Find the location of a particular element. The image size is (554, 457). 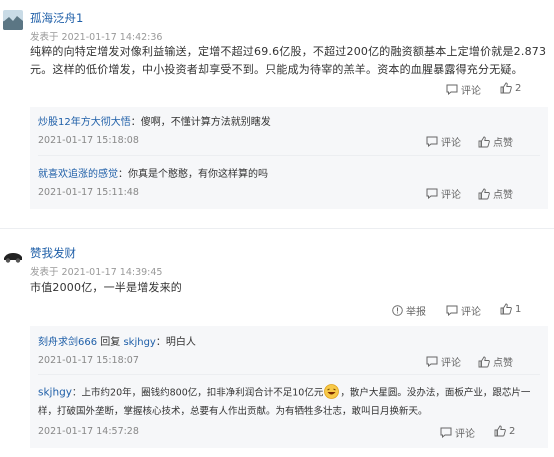

reply-text: 你真是个憨憨，有你这样算的吗 is located at coordinates (198, 174).